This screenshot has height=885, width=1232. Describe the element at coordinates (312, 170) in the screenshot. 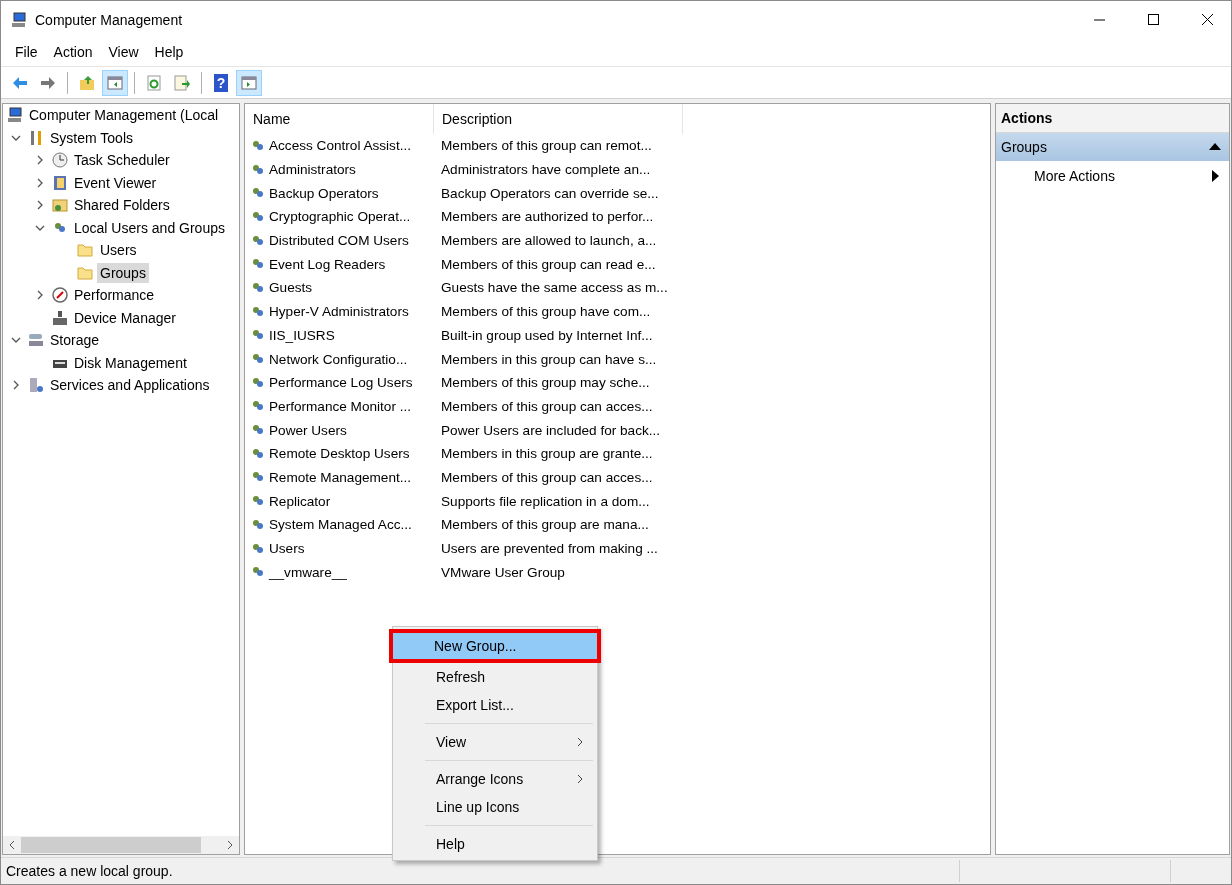

I see `group-name: Administrators` at that location.